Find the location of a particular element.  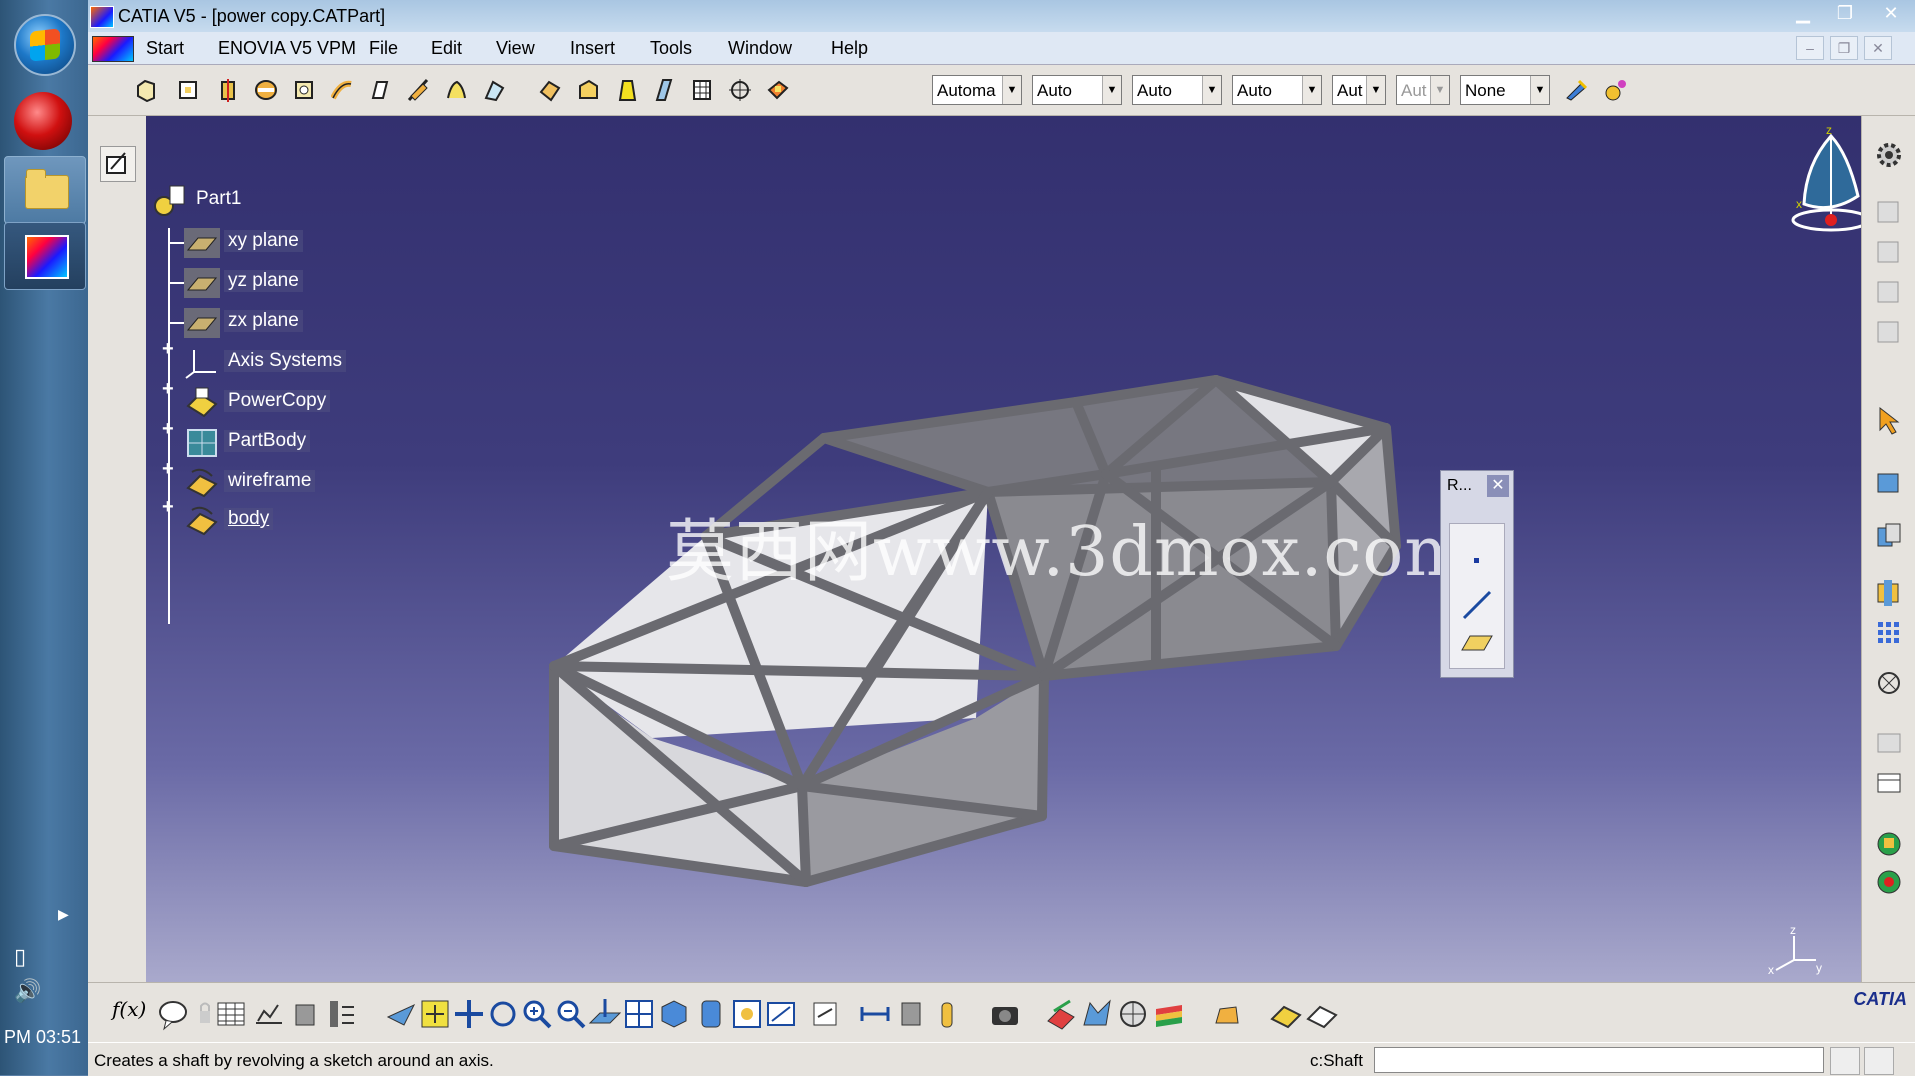

close-button: ✕ is located at coordinates (1891, 13).